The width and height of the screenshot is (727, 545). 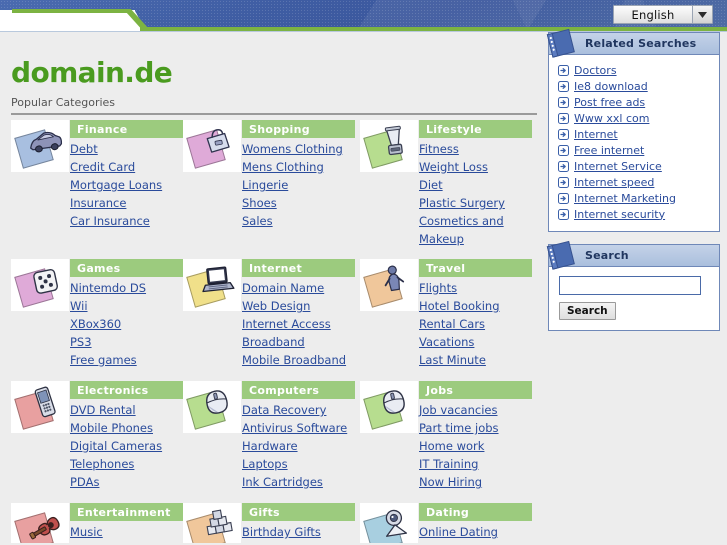 I want to click on category-title: Internet, so click(x=276, y=268).